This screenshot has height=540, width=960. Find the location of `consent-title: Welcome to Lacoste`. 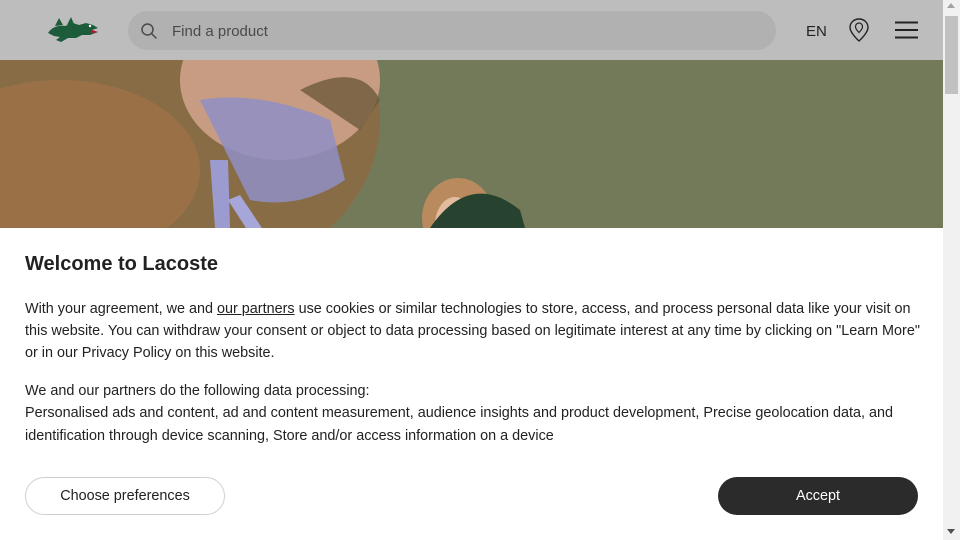

consent-title: Welcome to Lacoste is located at coordinates (122, 264).